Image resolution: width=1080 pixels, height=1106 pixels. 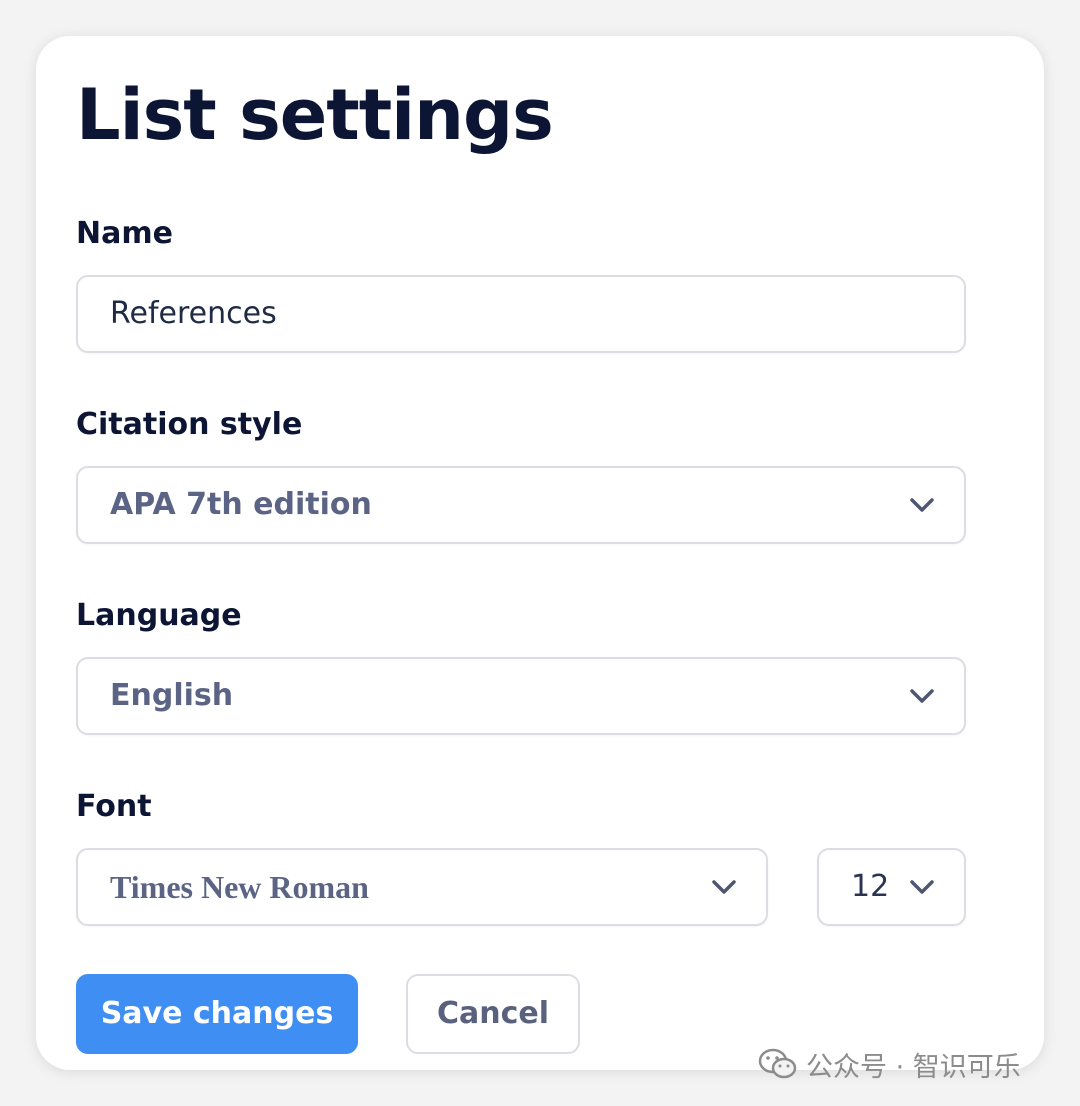 What do you see at coordinates (189, 424) in the screenshot?
I see `citation-style-label: Citation style` at bounding box center [189, 424].